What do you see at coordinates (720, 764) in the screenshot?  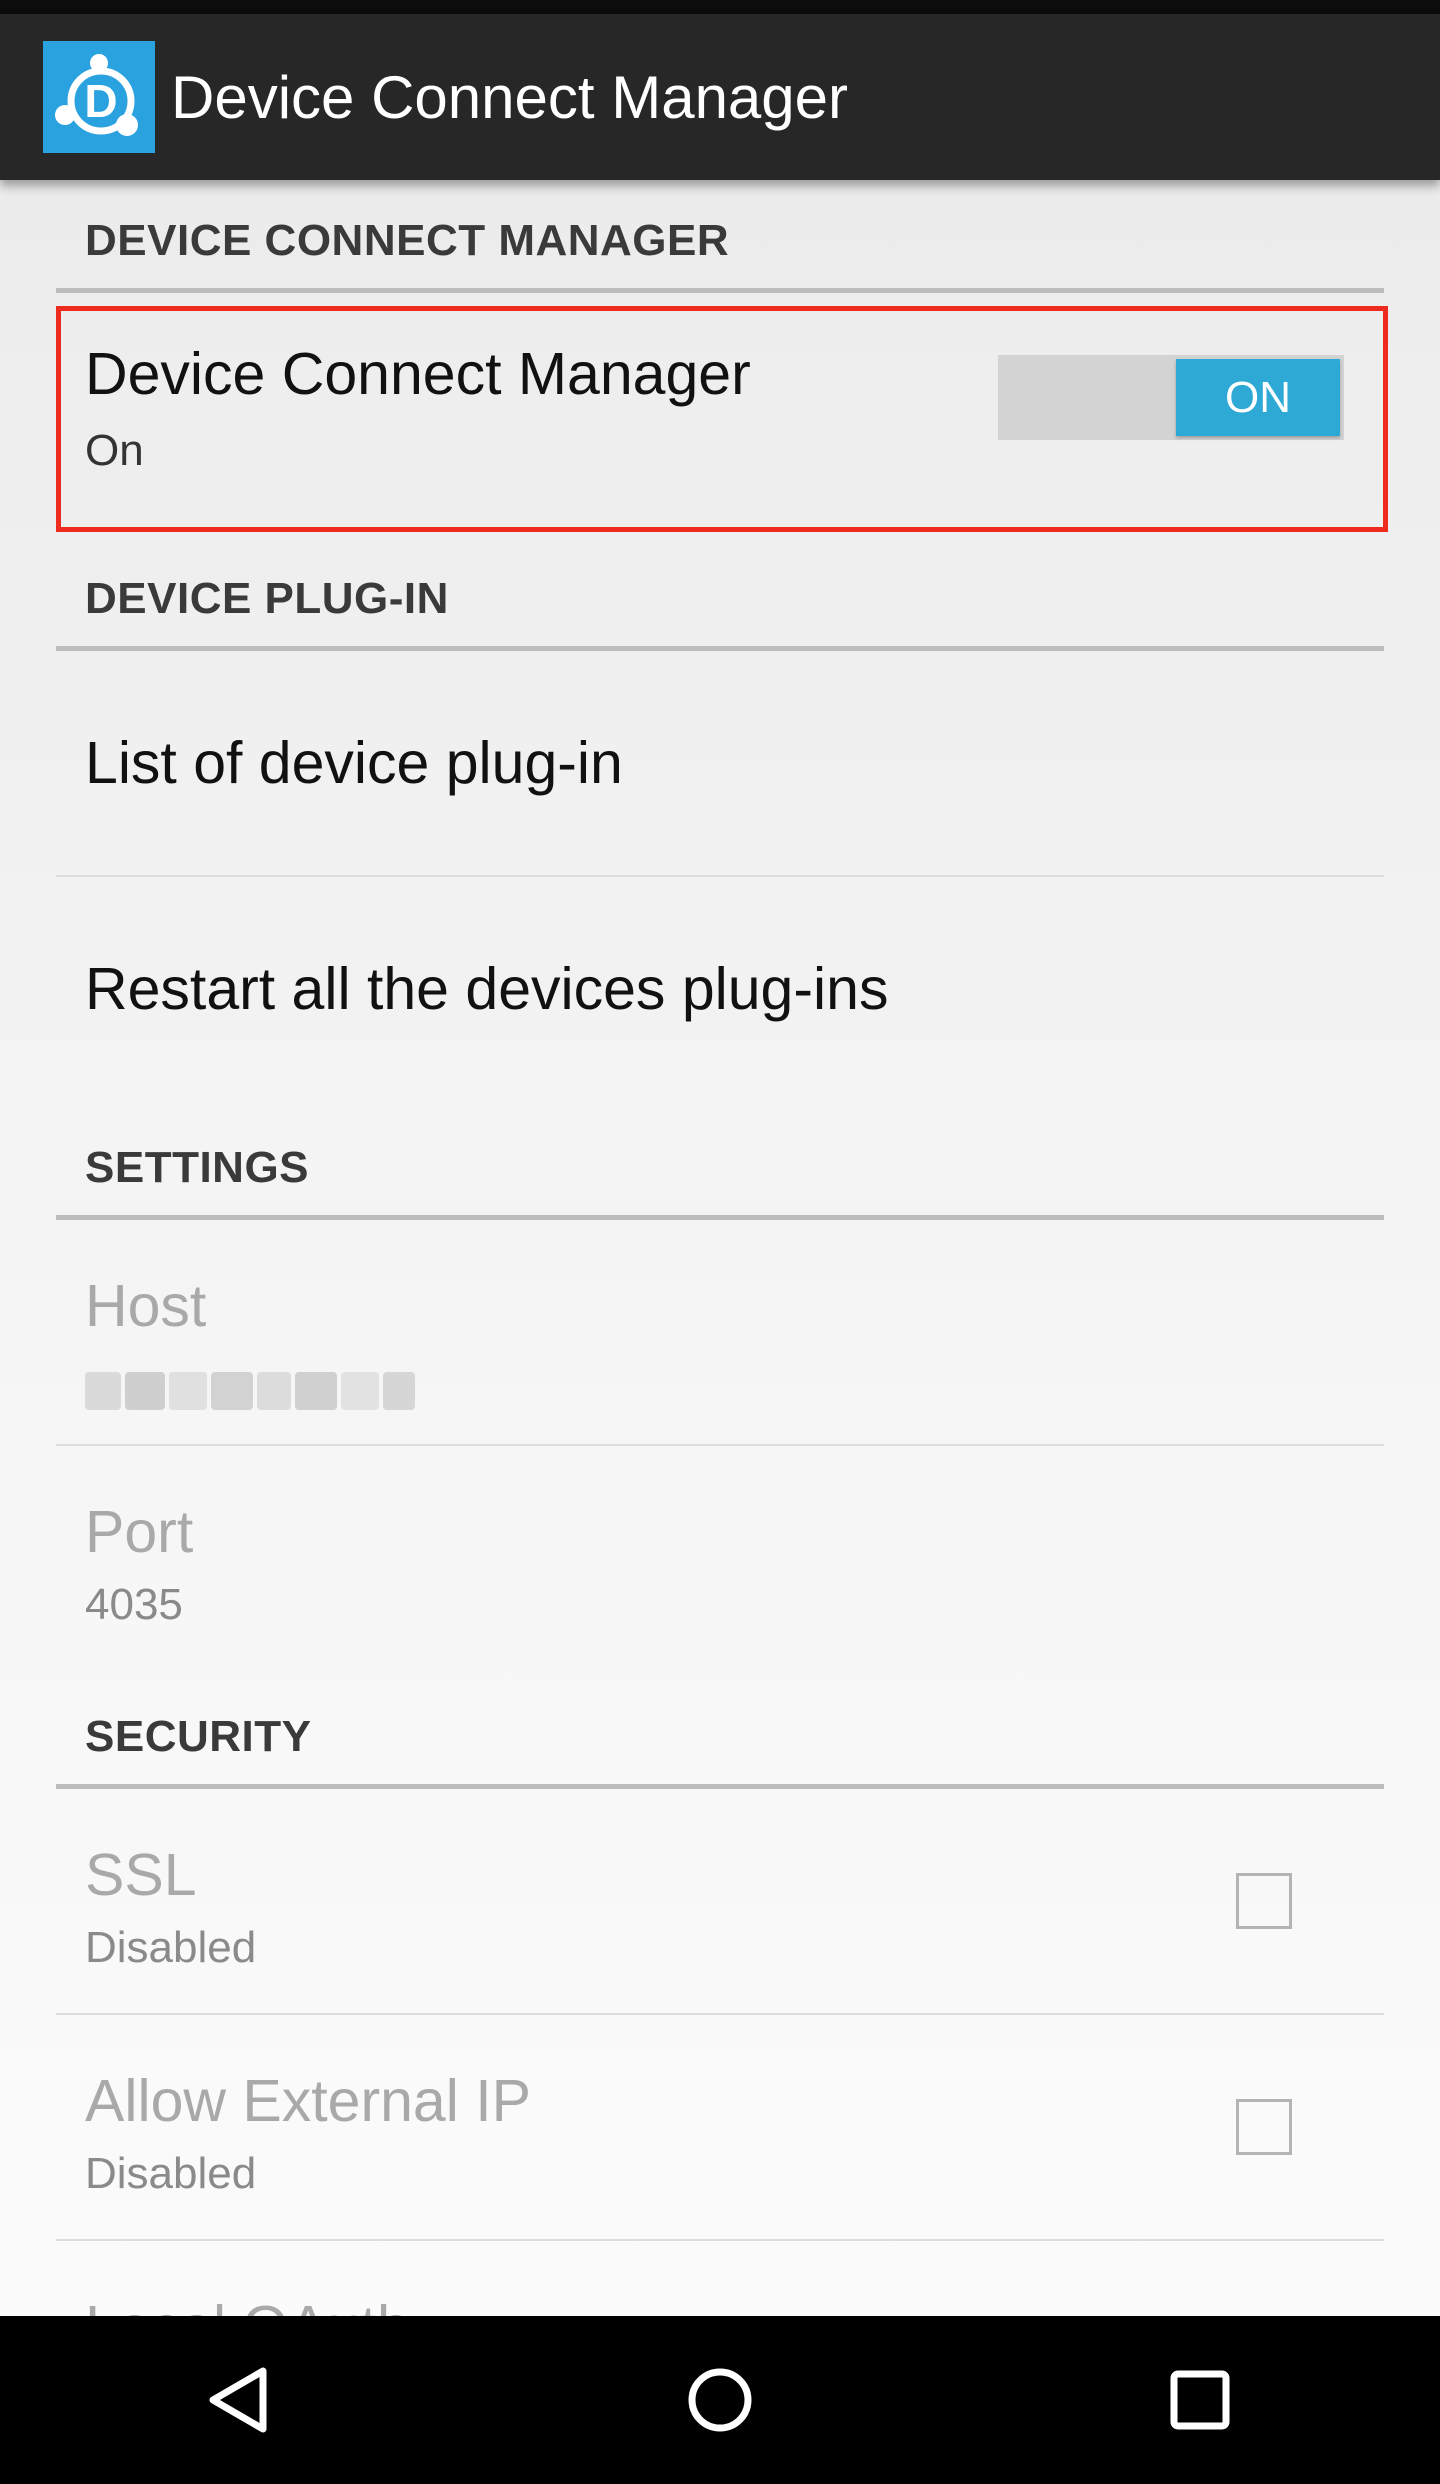 I see `pref-list-plugins: List of device plug-in` at bounding box center [720, 764].